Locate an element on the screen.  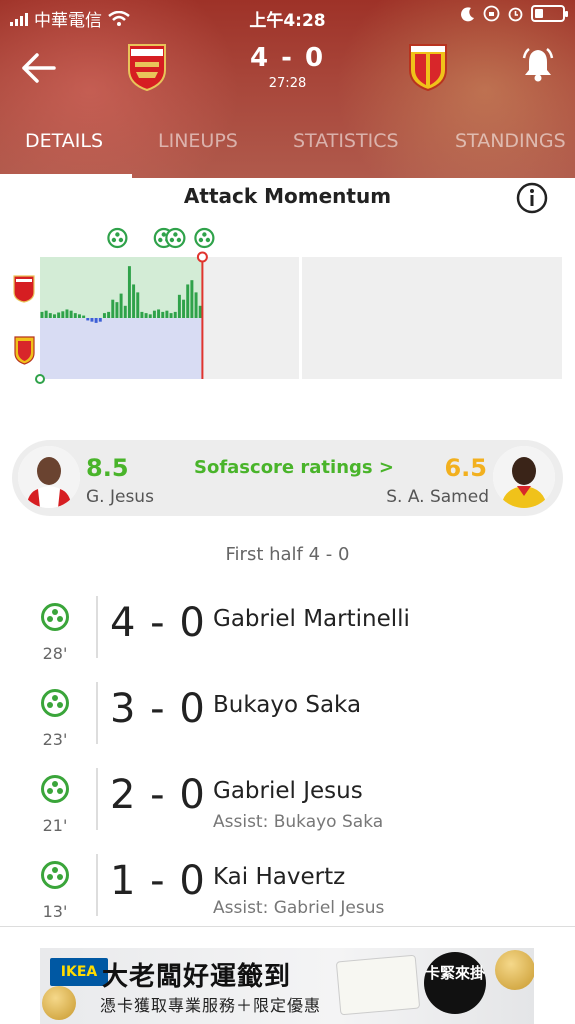
goal-scorer: Gabriel Martinelli is located at coordinates (311, 619).